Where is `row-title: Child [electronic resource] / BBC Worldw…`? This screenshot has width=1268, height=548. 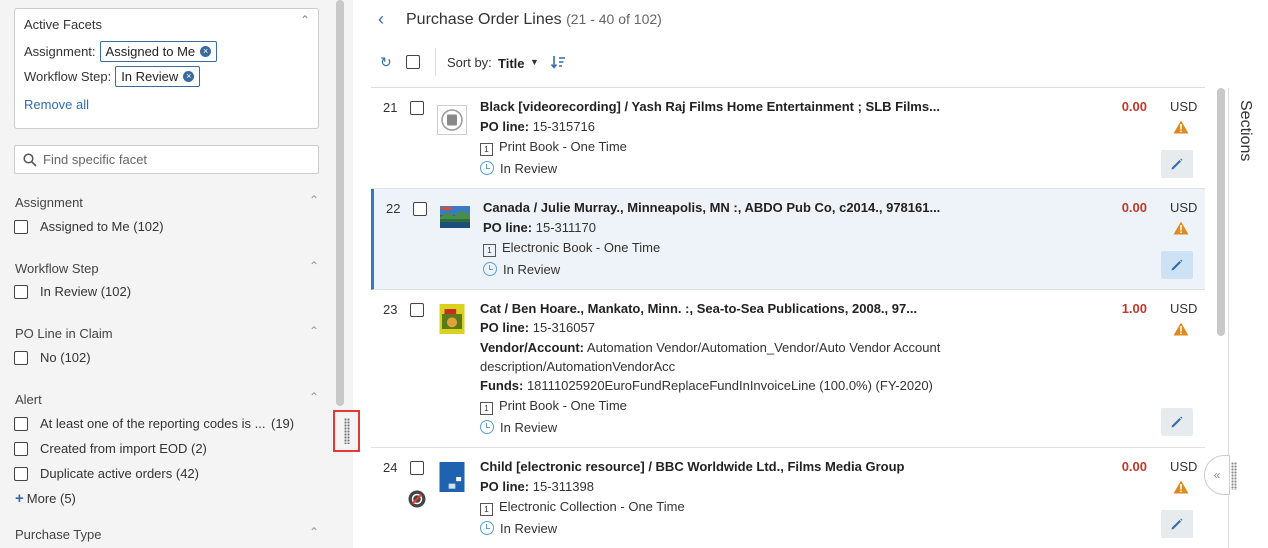 row-title: Child [electronic resource] / BBC Worldw… is located at coordinates (692, 466).